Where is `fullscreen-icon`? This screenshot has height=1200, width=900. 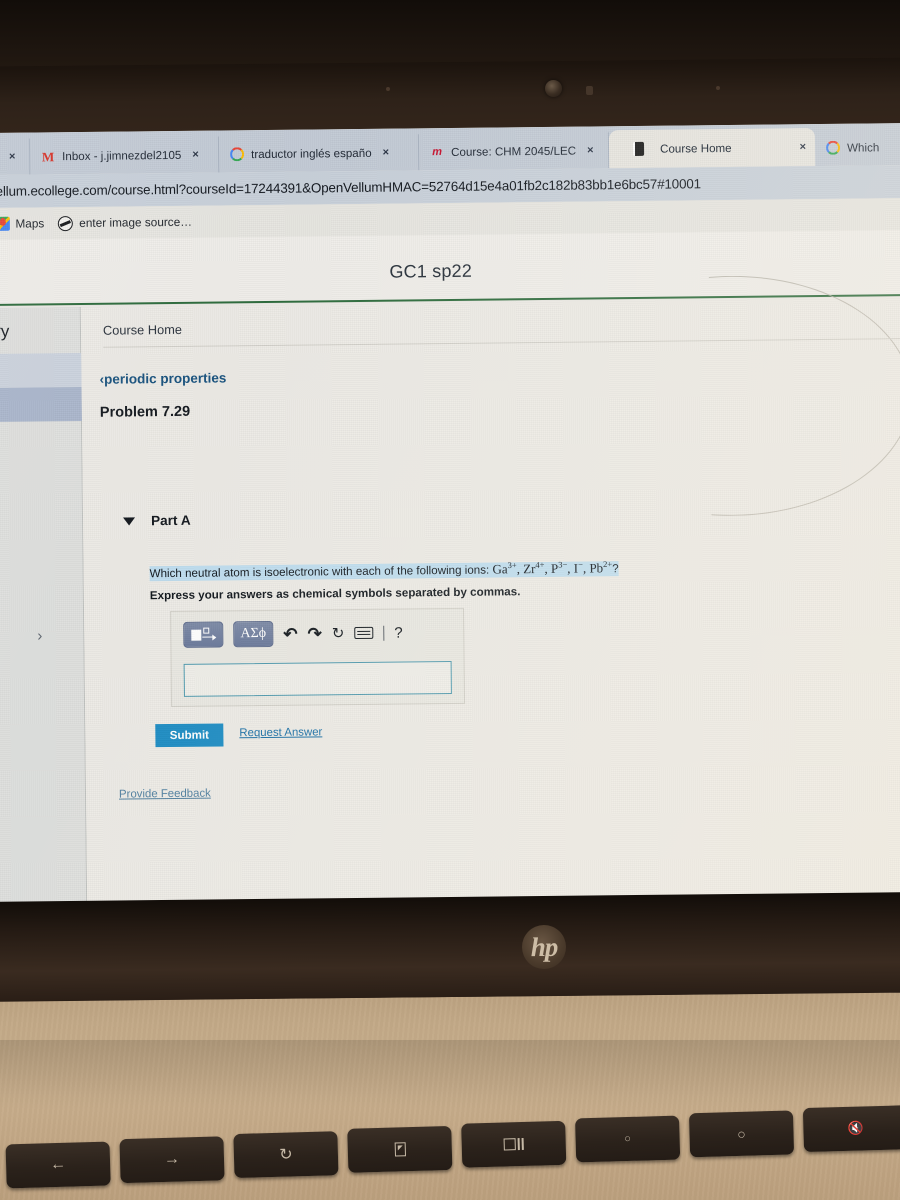
fullscreen-icon is located at coordinates (400, 1149).